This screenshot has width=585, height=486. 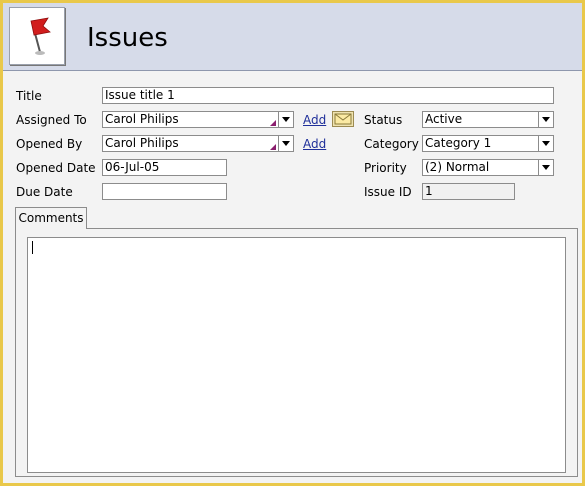 What do you see at coordinates (198, 119) in the screenshot?
I see `assigned-to-select: Carol Philips` at bounding box center [198, 119].